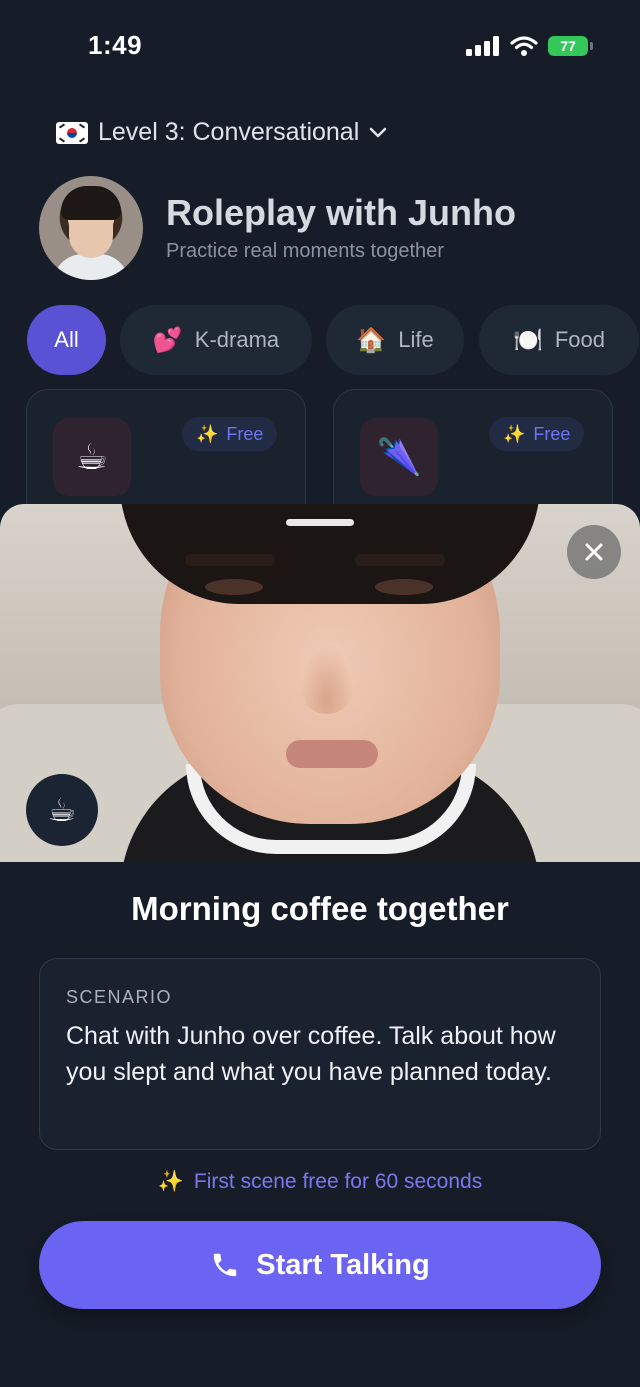  Describe the element at coordinates (482, 46) in the screenshot. I see `signal-icon` at that location.